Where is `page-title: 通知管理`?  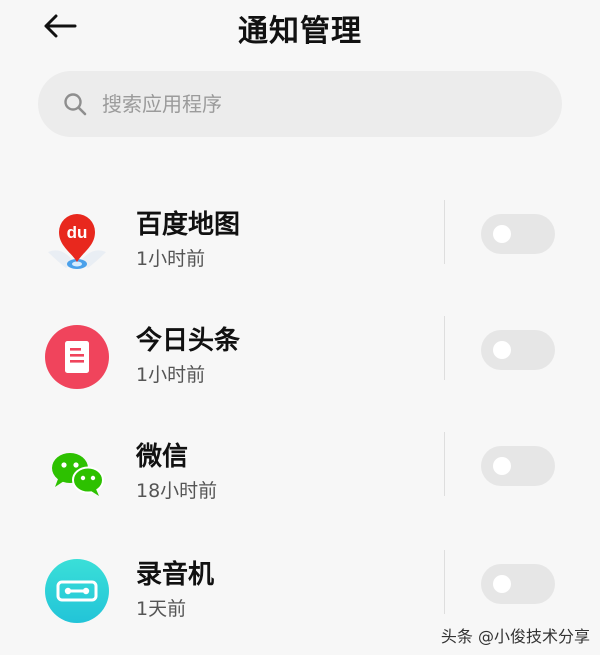 page-title: 通知管理 is located at coordinates (300, 31).